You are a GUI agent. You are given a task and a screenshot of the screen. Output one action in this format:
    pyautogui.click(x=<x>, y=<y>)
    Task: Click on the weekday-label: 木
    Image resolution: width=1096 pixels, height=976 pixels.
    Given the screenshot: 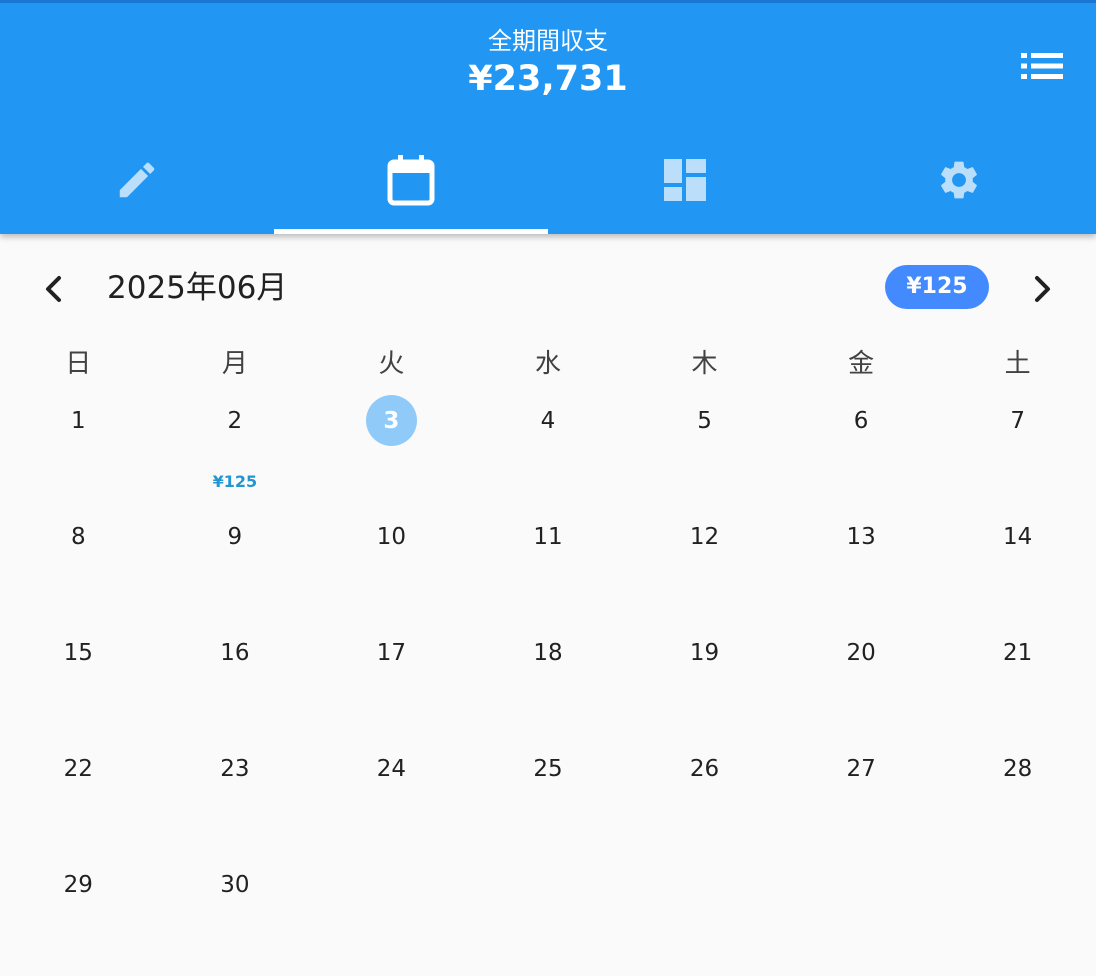 What is the action you would take?
    pyautogui.click(x=704, y=364)
    